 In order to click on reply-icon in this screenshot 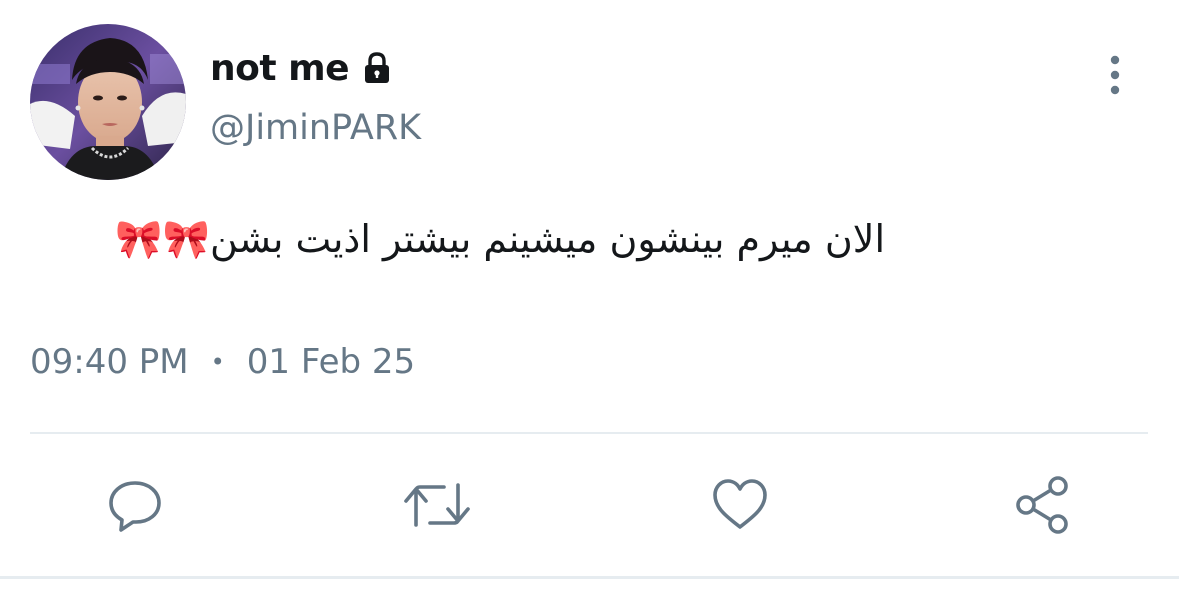, I will do `click(135, 506)`.